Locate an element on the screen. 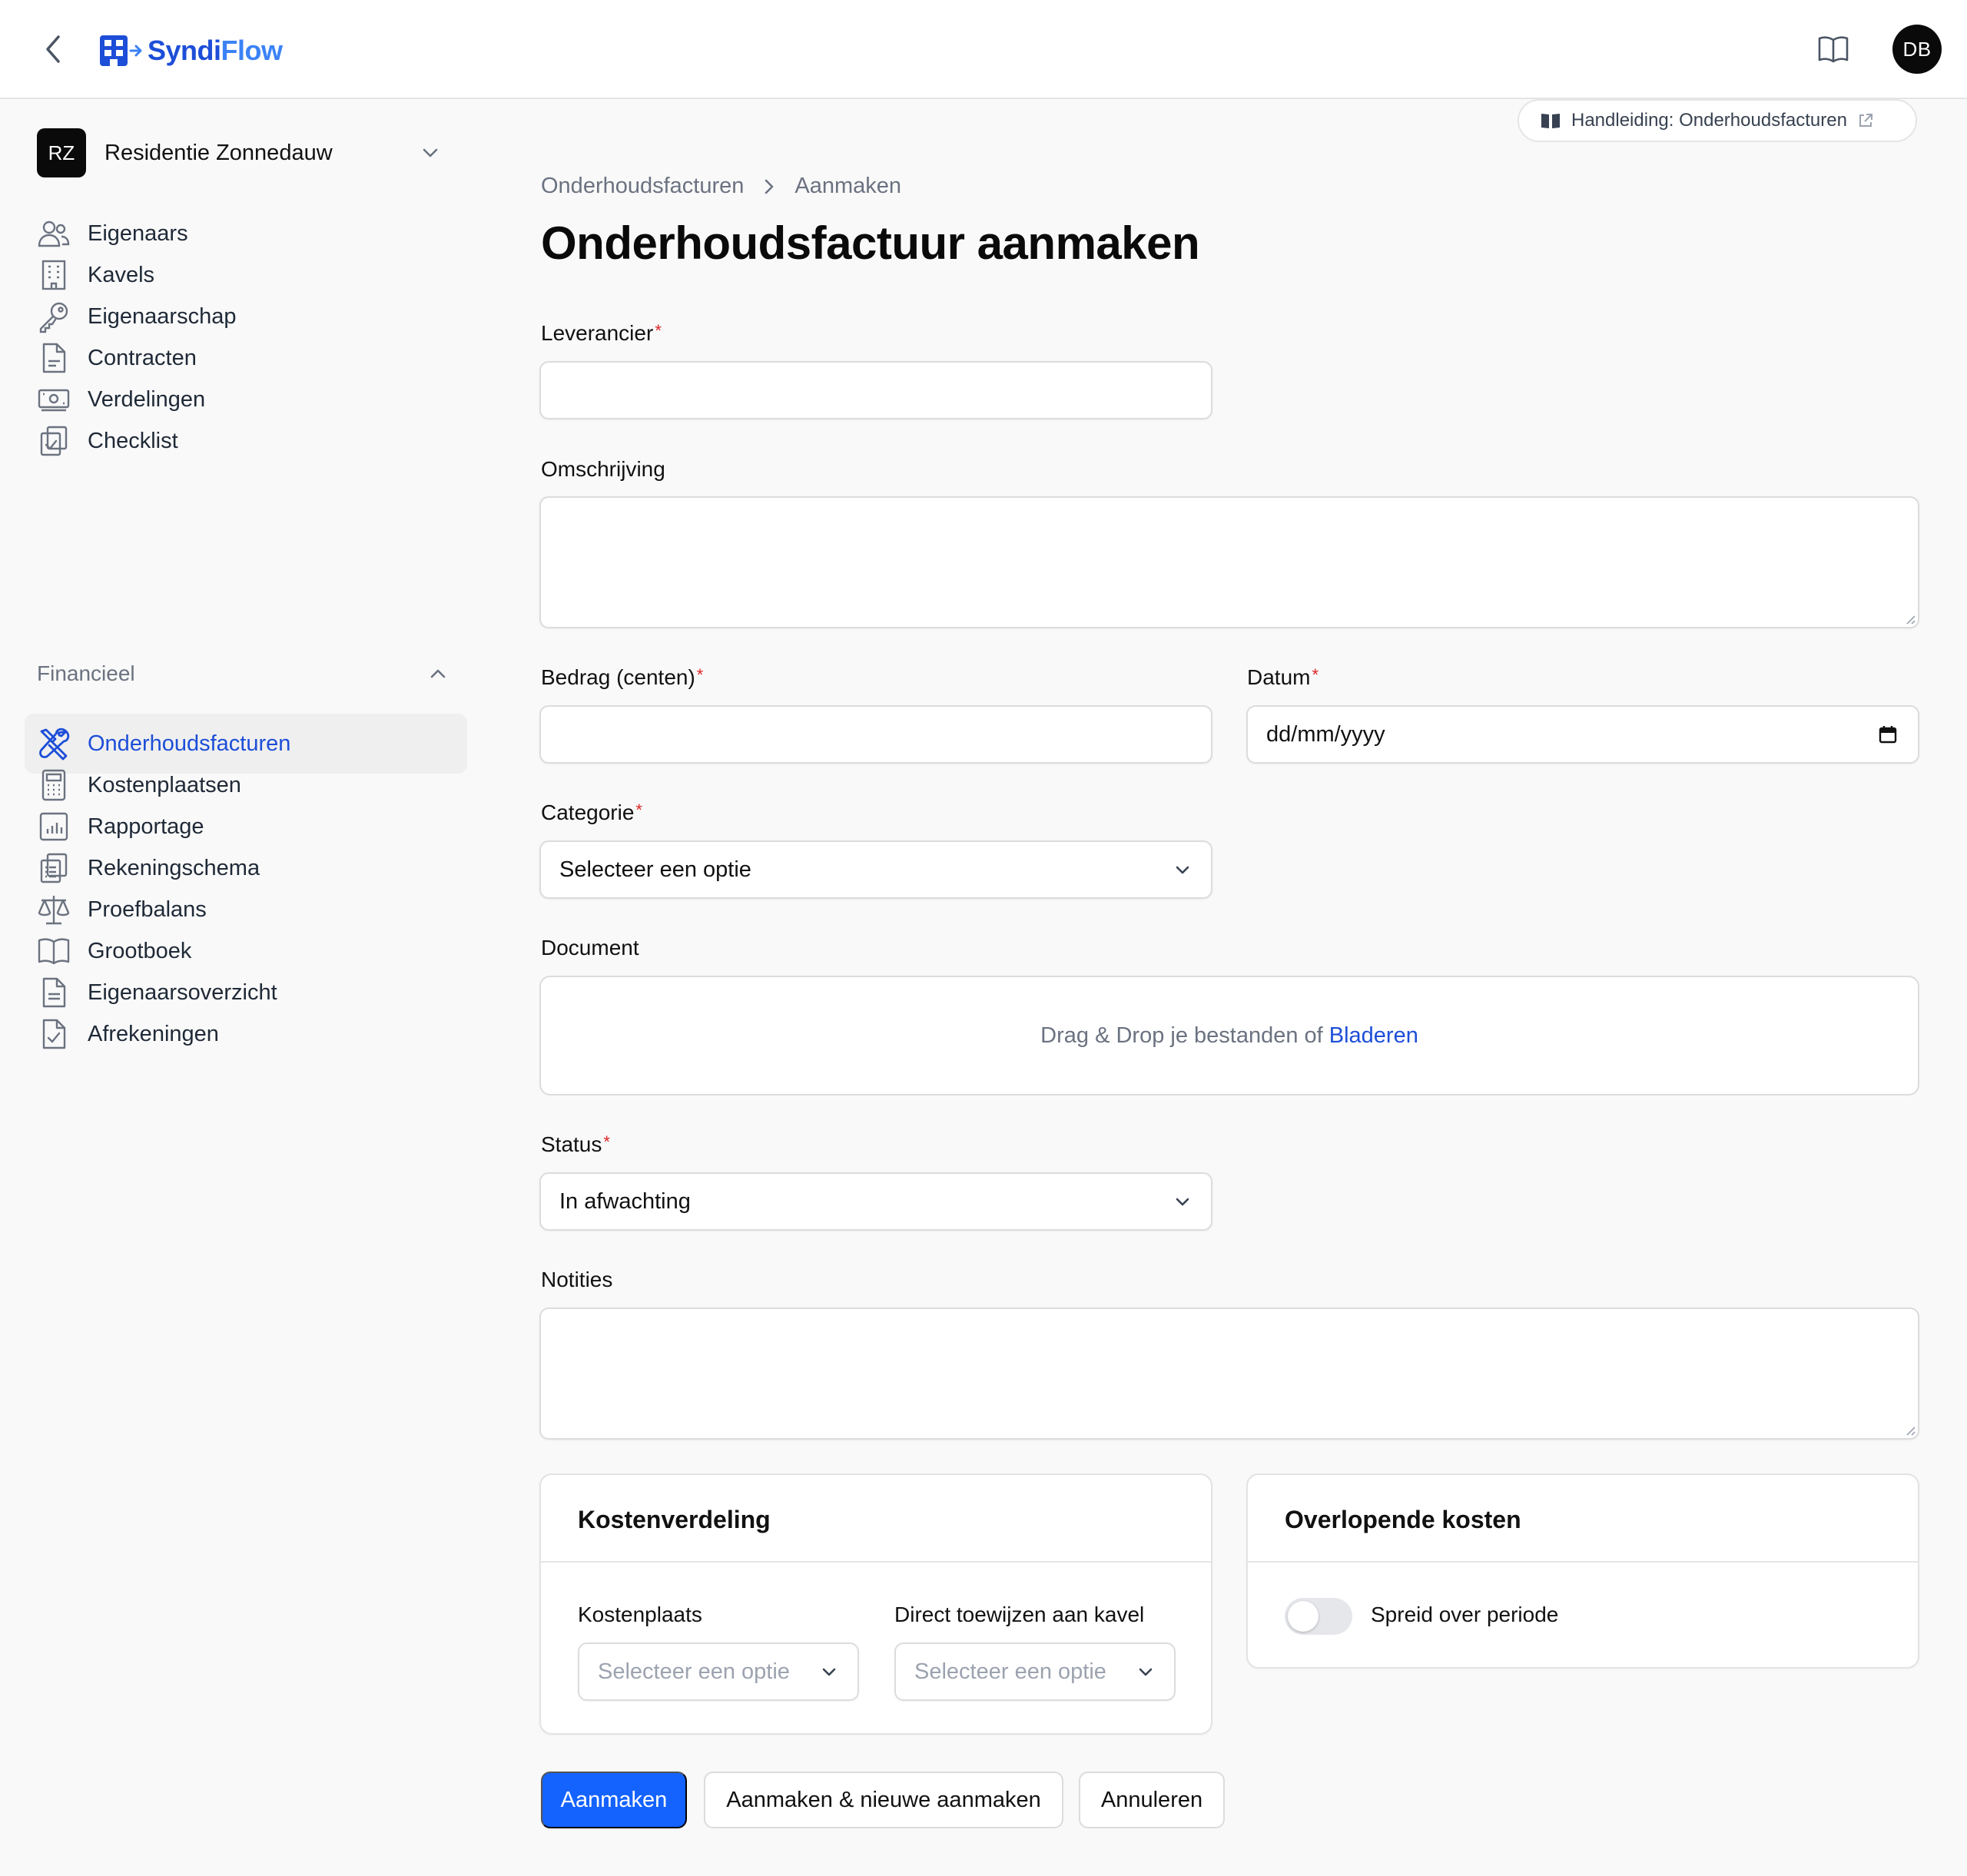  description-label: Omschrijving is located at coordinates (603, 469).